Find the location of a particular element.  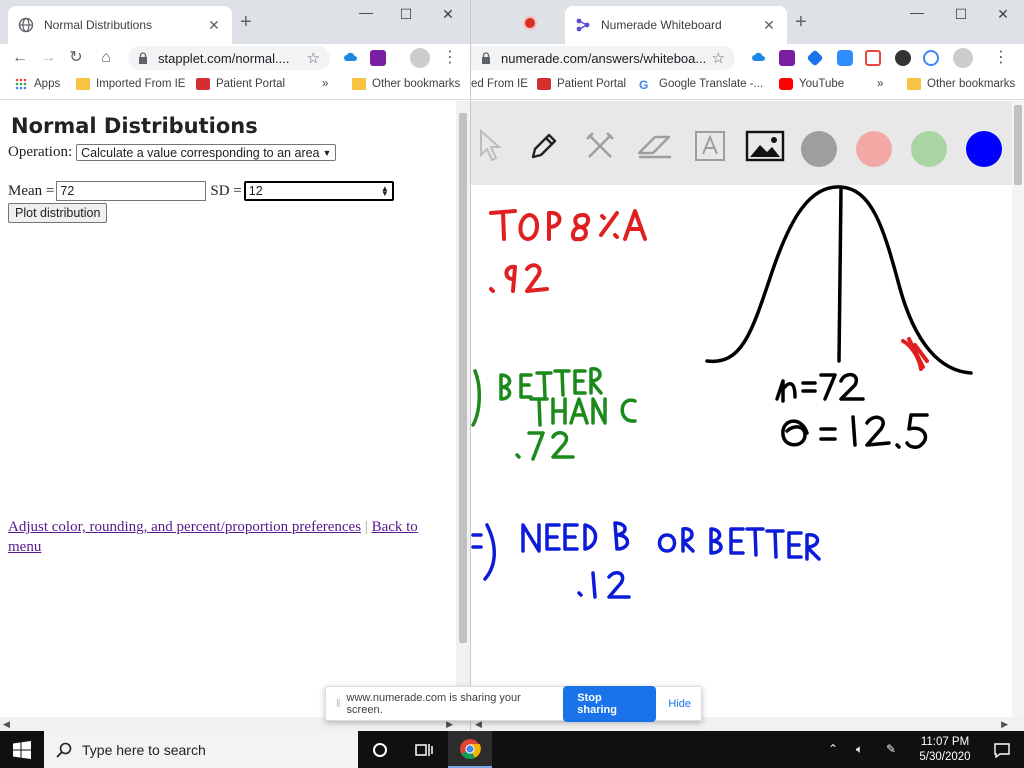

address-bar: stapplet.com/normal.... ☆ is located at coordinates (229, 58).